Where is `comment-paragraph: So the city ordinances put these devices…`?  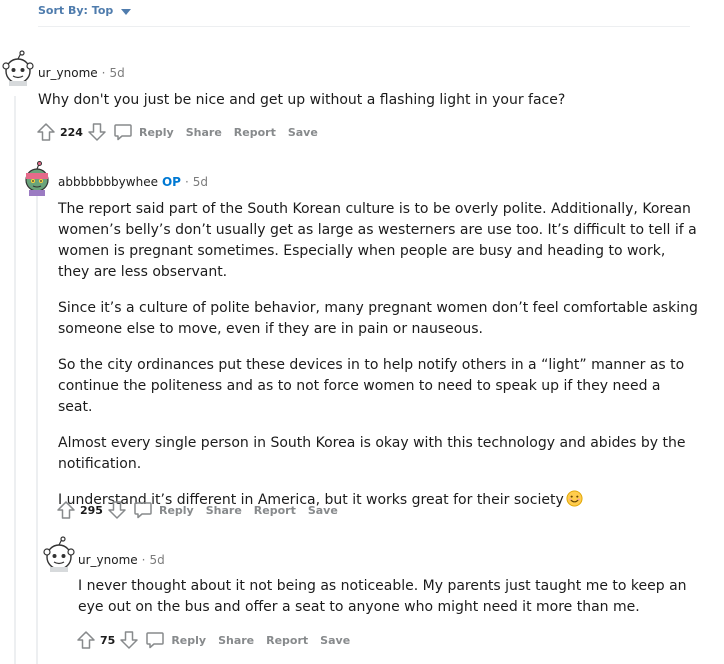
comment-paragraph: So the city ordinances put these devices… is located at coordinates (371, 386).